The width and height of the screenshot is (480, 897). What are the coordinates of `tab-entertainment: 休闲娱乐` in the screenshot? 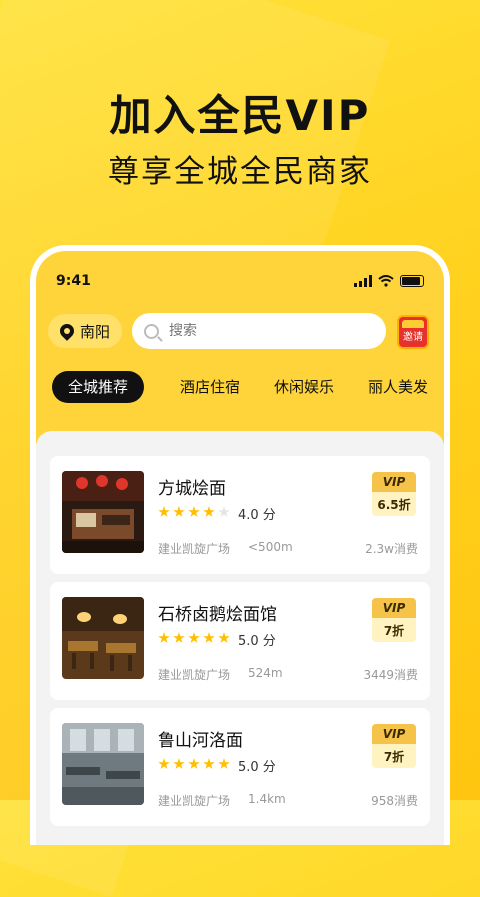 It's located at (304, 387).